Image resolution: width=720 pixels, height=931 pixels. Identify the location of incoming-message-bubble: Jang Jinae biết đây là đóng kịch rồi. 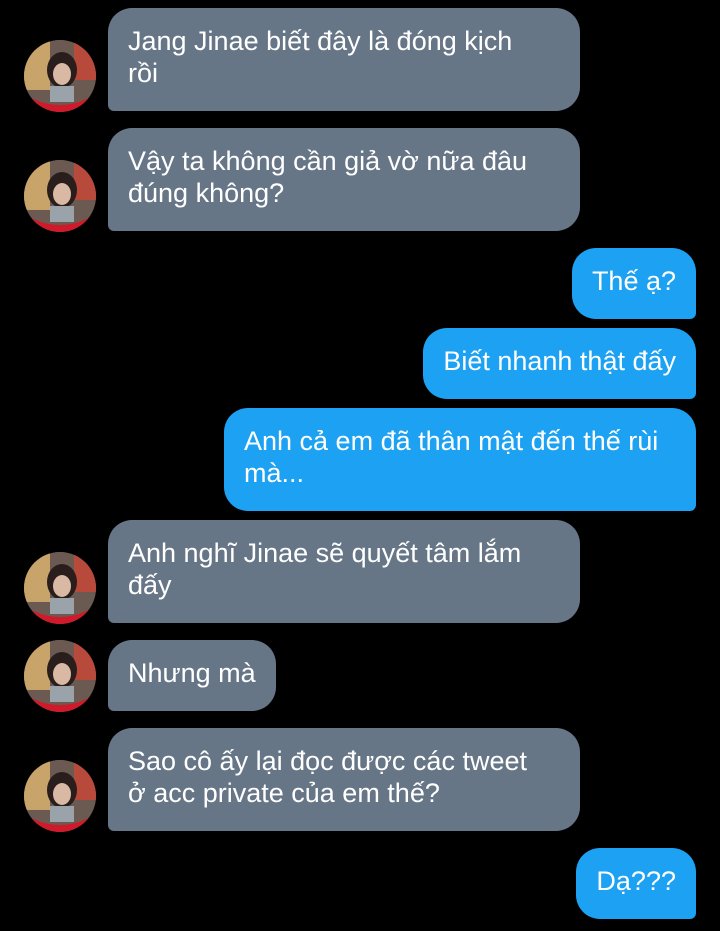
(344, 59).